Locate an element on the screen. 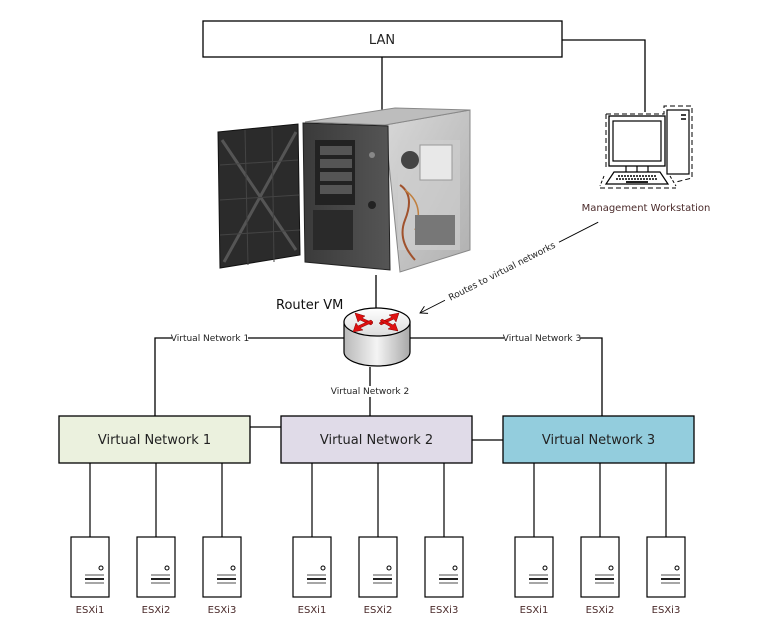  virtual-network-1: Virtual Network 1 is located at coordinates (154, 439).